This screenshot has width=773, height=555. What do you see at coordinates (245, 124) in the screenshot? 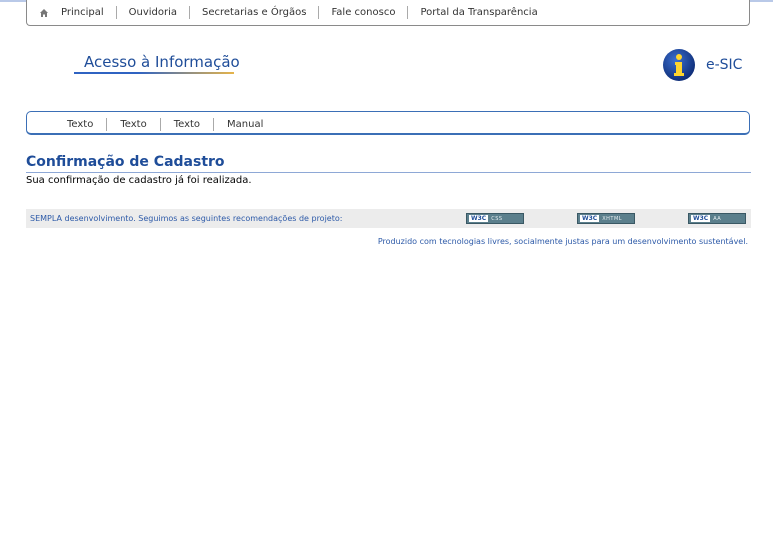
I see `subnav-item-manual: Manual` at bounding box center [245, 124].